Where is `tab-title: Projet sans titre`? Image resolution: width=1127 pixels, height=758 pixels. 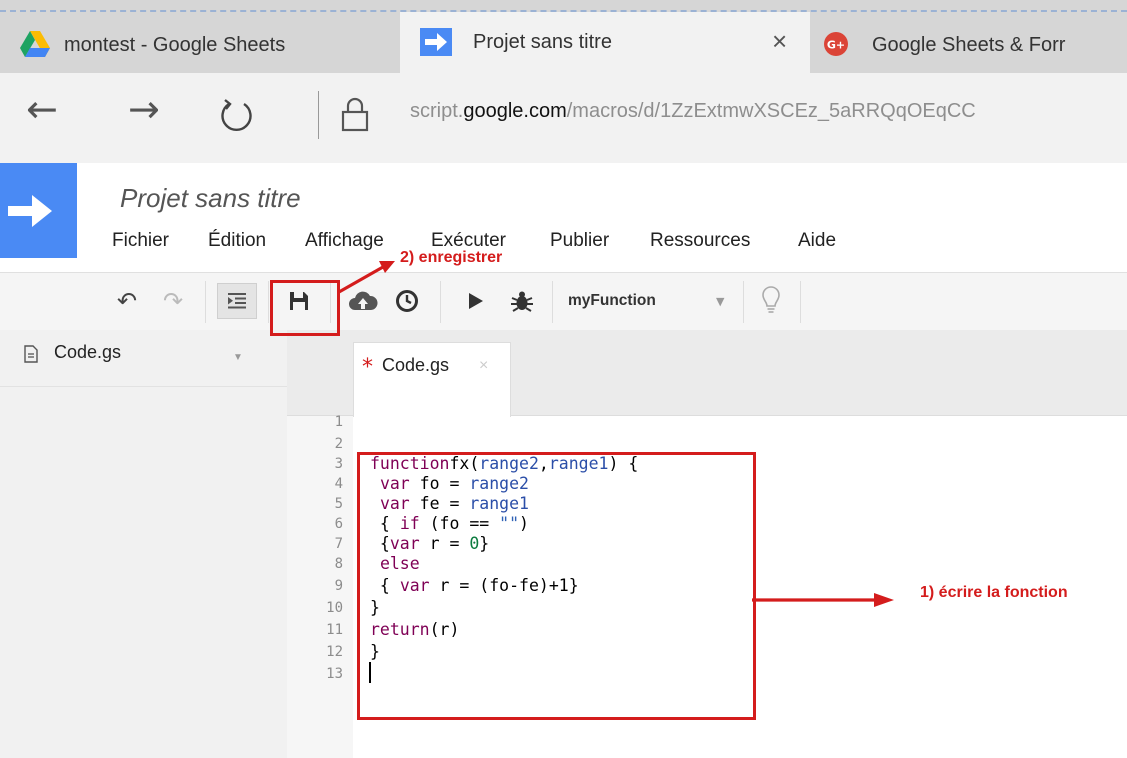
tab-title: Projet sans titre is located at coordinates (542, 42).